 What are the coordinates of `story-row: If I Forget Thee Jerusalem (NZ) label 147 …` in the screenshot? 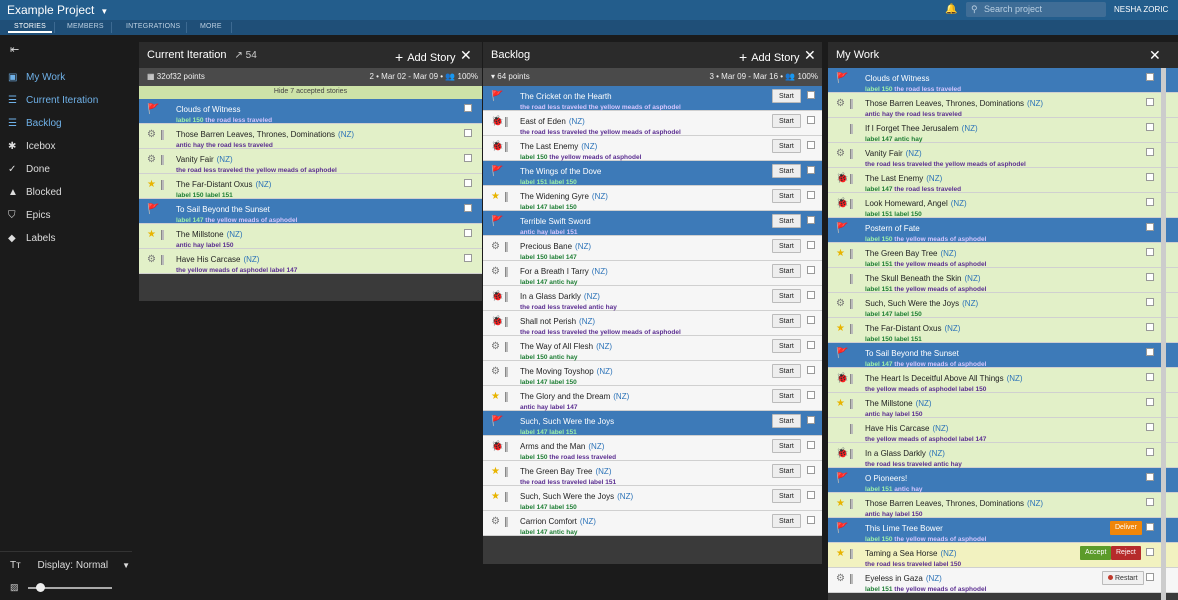 It's located at (1003, 130).